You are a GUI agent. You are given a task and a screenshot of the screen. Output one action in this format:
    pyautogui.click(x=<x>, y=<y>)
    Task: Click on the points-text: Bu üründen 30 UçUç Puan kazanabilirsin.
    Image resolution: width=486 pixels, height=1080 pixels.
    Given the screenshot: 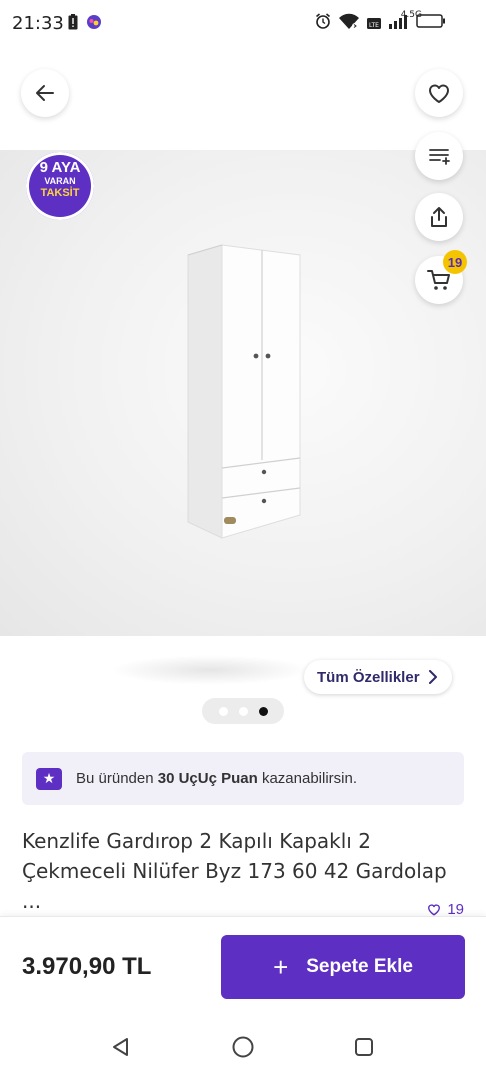 What is the action you would take?
    pyautogui.click(x=216, y=778)
    